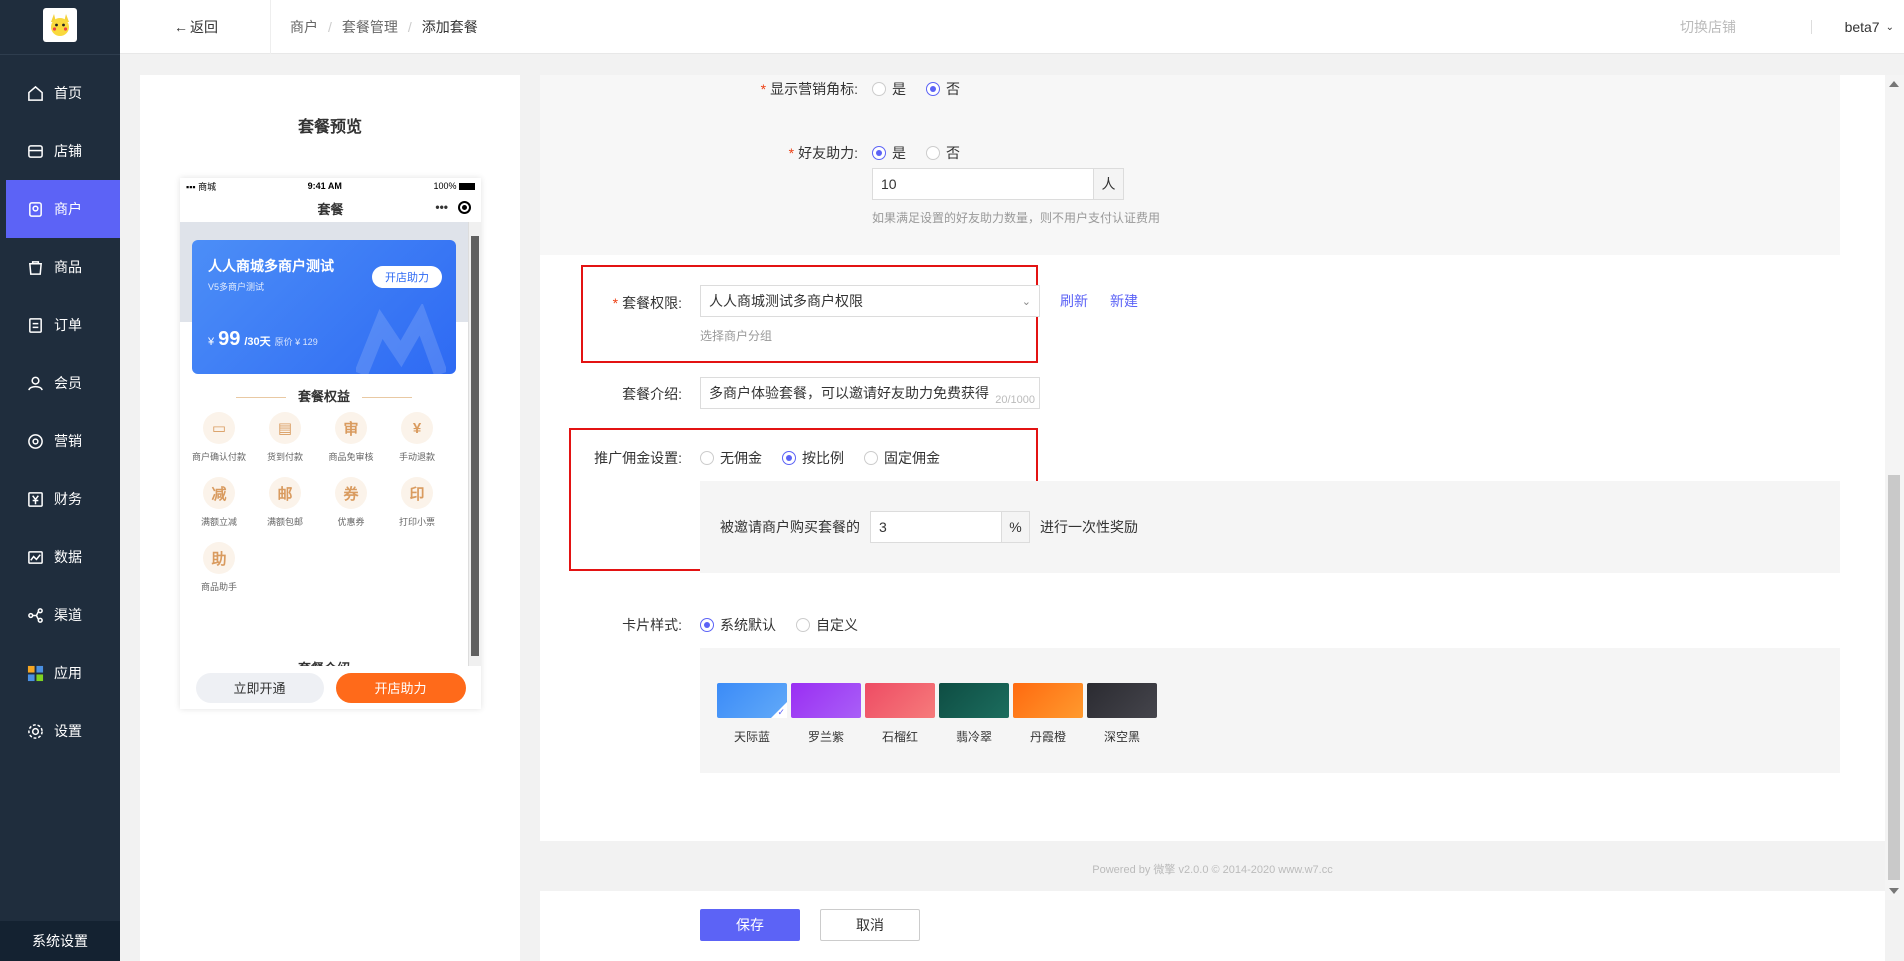 Image resolution: width=1904 pixels, height=961 pixels. I want to click on app-logo, so click(60, 25).